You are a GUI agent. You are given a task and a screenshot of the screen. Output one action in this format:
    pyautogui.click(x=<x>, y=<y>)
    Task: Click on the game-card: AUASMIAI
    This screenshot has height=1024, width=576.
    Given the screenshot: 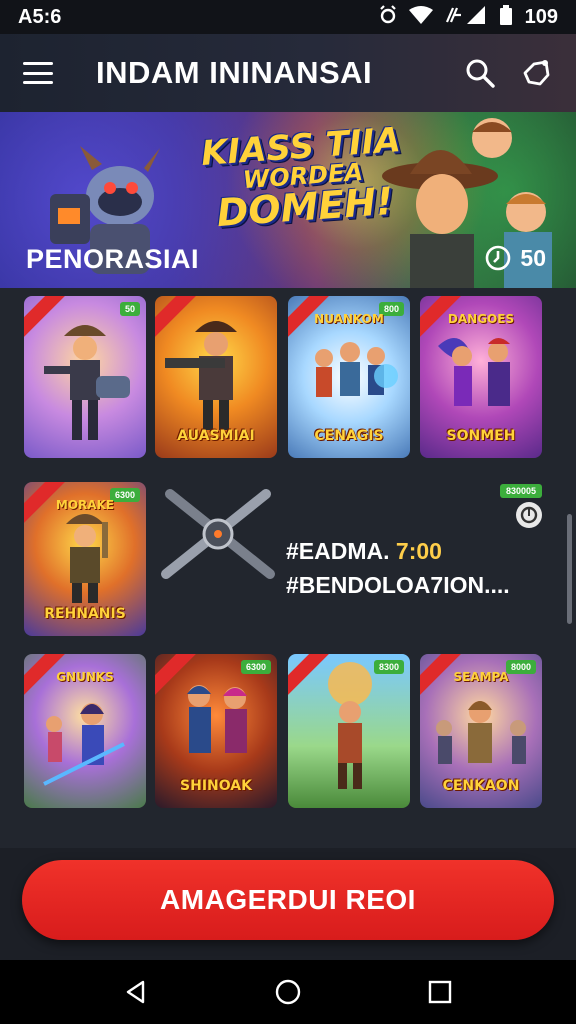 What is the action you would take?
    pyautogui.click(x=216, y=377)
    